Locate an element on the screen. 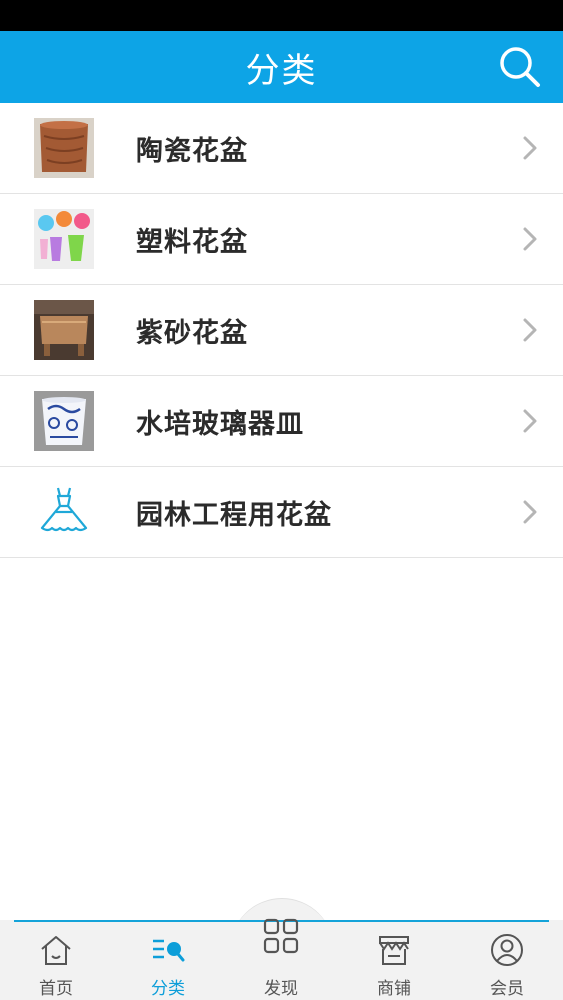 This screenshot has height=1000, width=563. search-icon is located at coordinates (520, 67).